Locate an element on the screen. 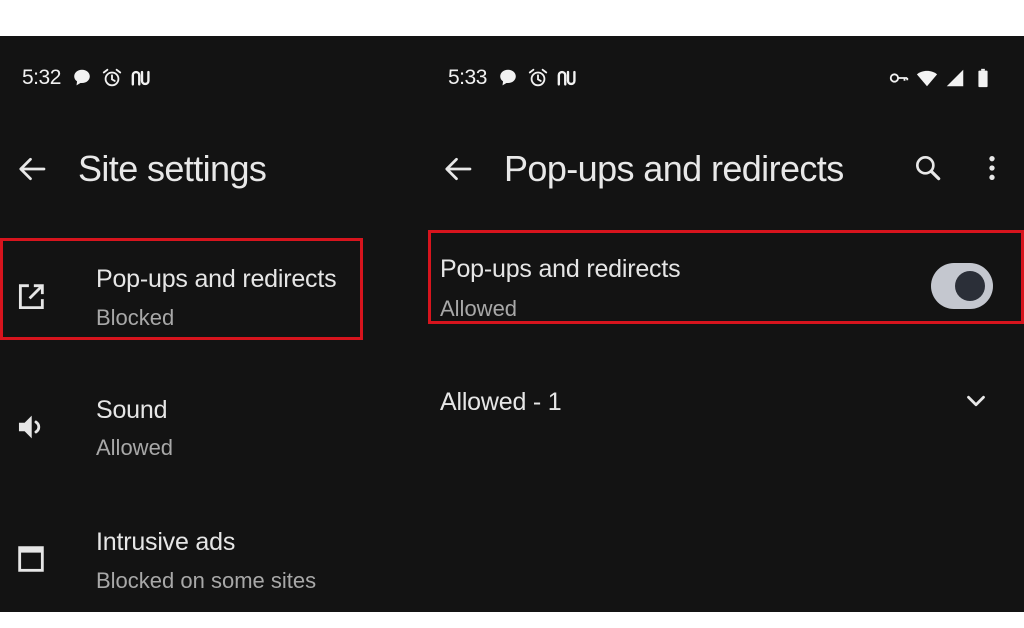  search-button is located at coordinates (928, 168).